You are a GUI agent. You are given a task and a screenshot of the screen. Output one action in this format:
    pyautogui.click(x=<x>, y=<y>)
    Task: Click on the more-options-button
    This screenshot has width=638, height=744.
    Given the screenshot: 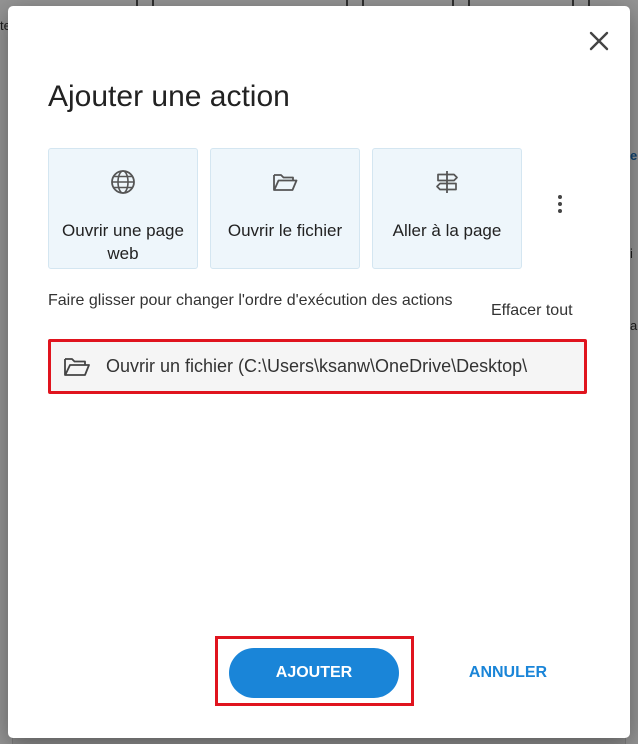 What is the action you would take?
    pyautogui.click(x=560, y=204)
    